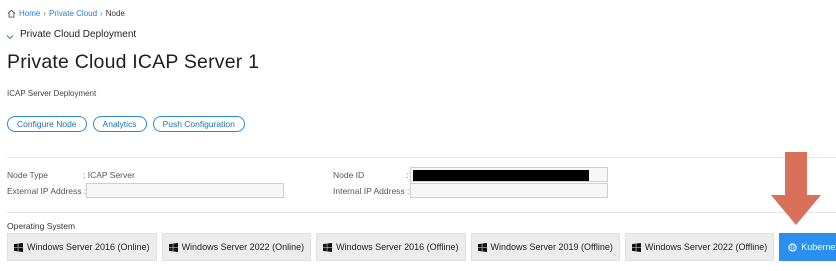 This screenshot has height=271, width=836. I want to click on node-type-label: Node Type, so click(27, 175).